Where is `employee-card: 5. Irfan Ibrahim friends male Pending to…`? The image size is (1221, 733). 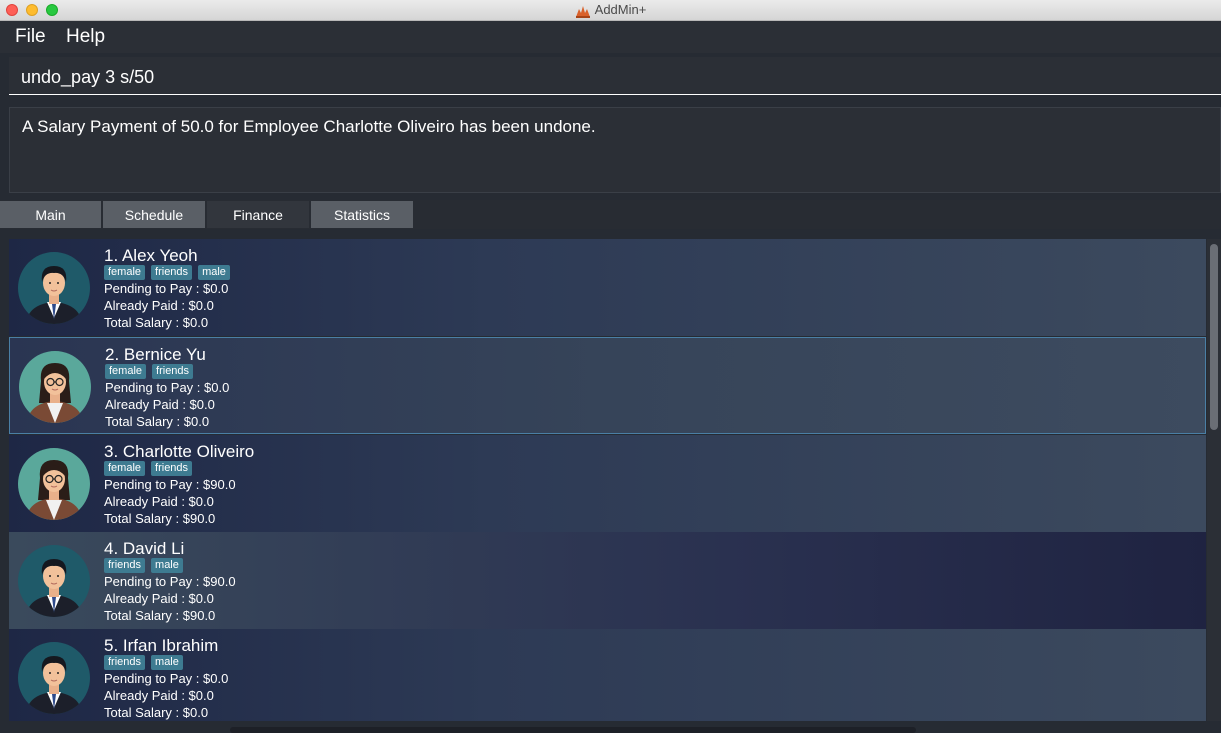 employee-card: 5. Irfan Ibrahim friends male Pending to… is located at coordinates (607, 675).